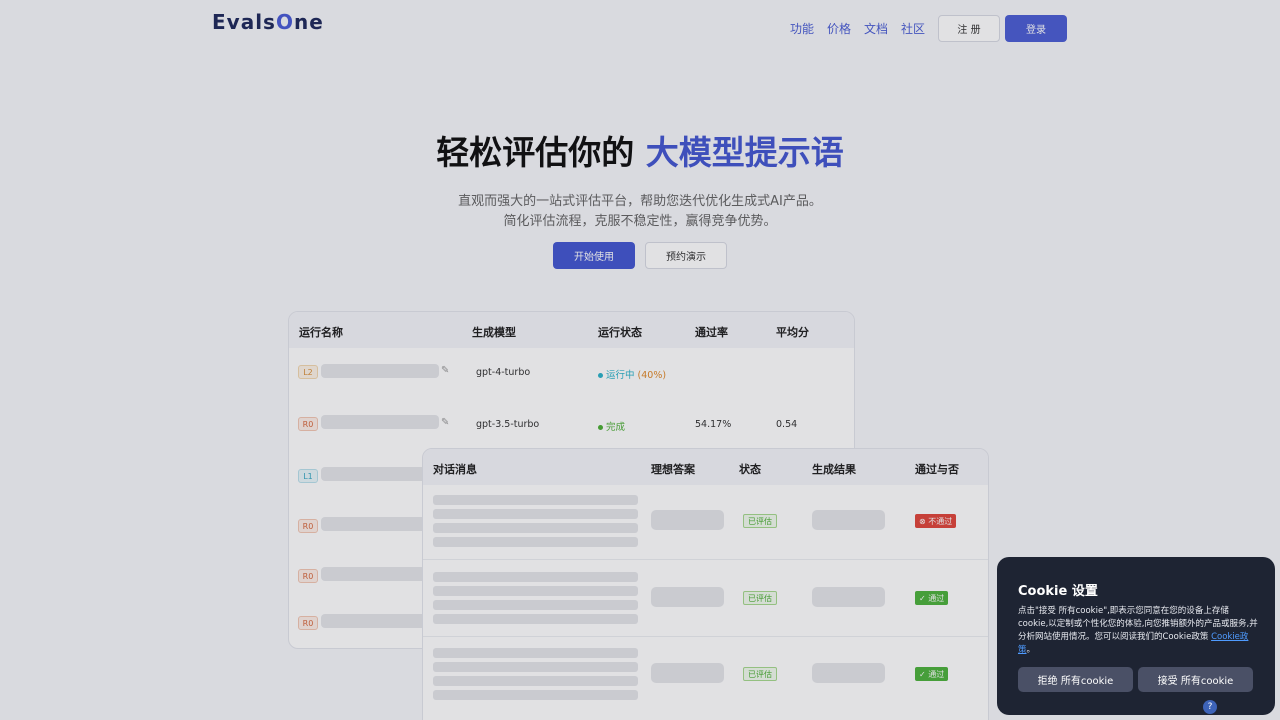 This screenshot has height=720, width=1280. Describe the element at coordinates (1195, 679) in the screenshot. I see `accept-cookies-button: 接受 所有cookie` at that location.